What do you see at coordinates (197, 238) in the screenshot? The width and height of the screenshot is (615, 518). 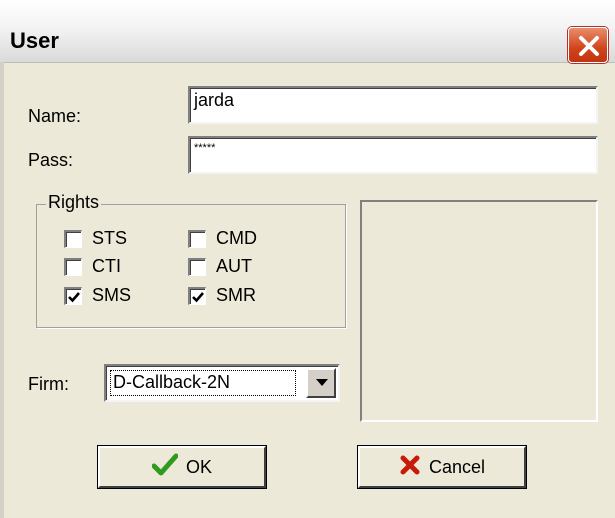 I see `checkbox-cmd-box` at bounding box center [197, 238].